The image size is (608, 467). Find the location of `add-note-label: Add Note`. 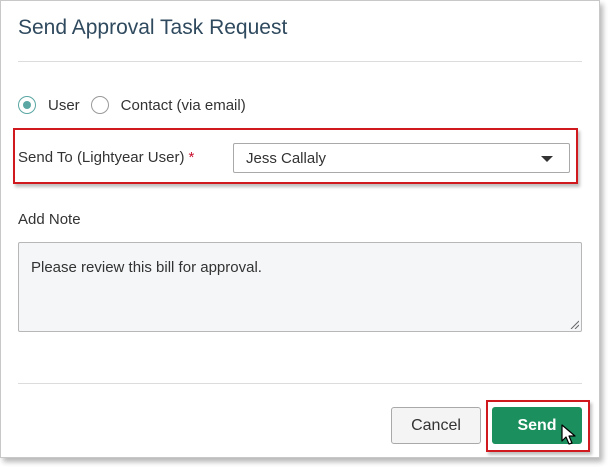

add-note-label: Add Note is located at coordinates (49, 219).